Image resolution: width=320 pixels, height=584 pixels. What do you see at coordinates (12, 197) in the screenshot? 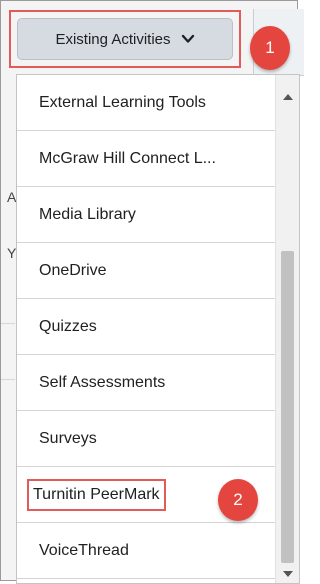
I see `background-text: A` at bounding box center [12, 197].